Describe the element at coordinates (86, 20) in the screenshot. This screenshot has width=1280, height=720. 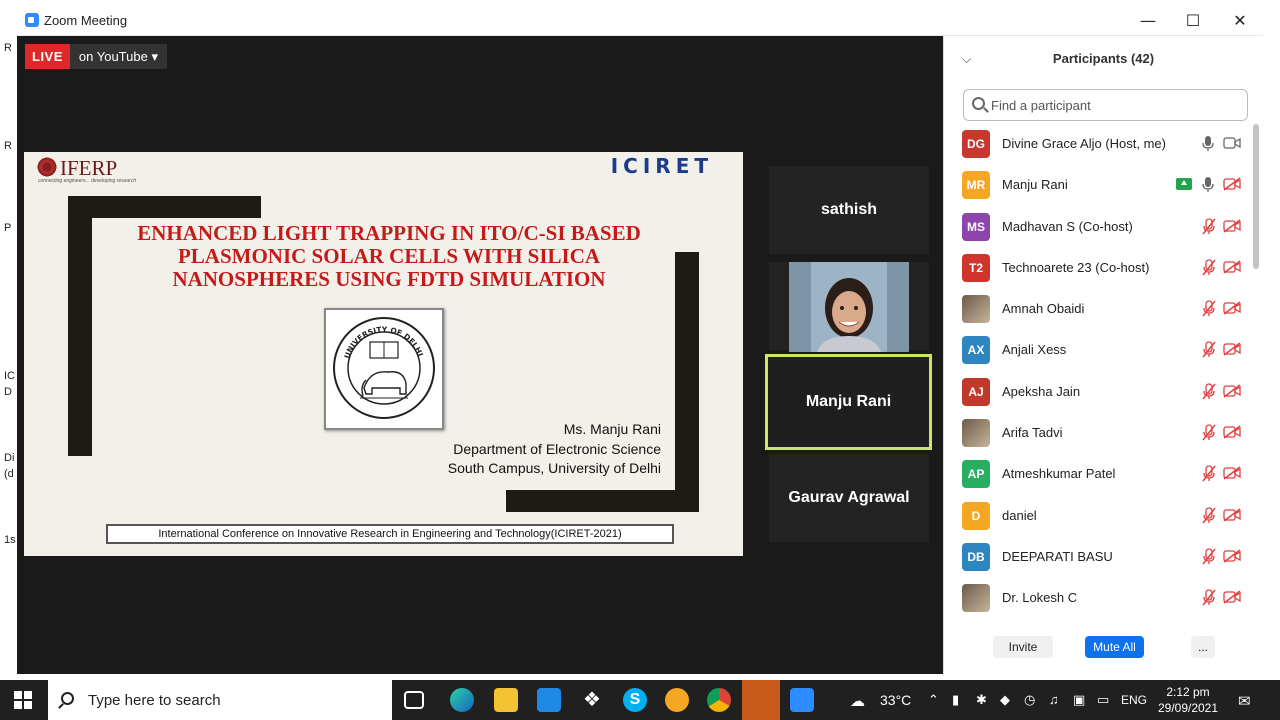
I see `window-title: Zoom Meeting` at that location.